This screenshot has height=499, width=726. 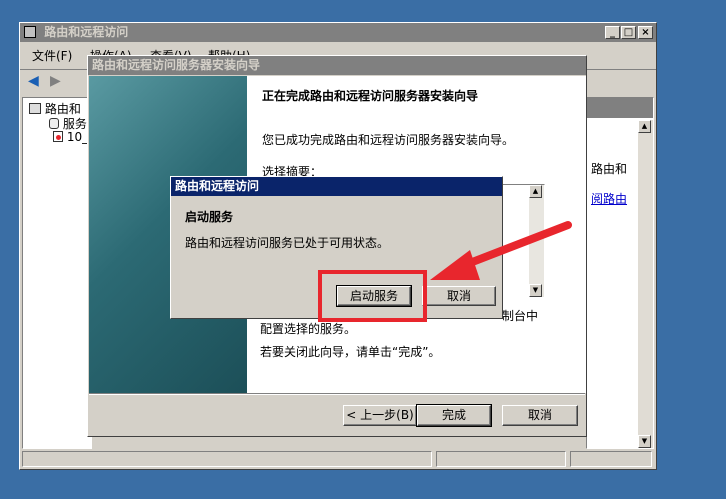 I want to click on dialog-message: 路由和远程访问服务已处于可用状态。, so click(x=287, y=243).